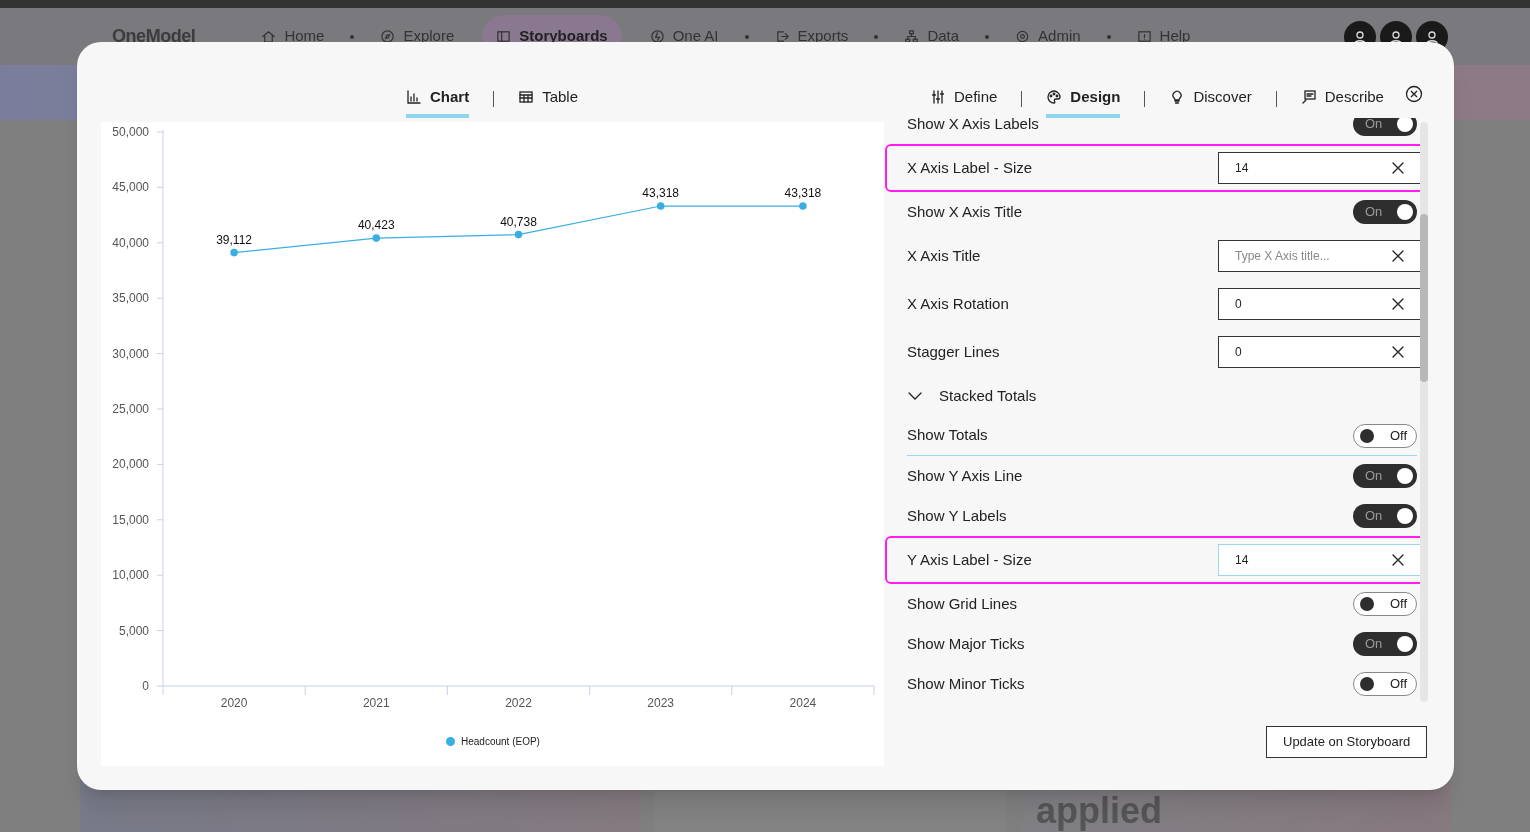  I want to click on gear-icon, so click(1023, 36).